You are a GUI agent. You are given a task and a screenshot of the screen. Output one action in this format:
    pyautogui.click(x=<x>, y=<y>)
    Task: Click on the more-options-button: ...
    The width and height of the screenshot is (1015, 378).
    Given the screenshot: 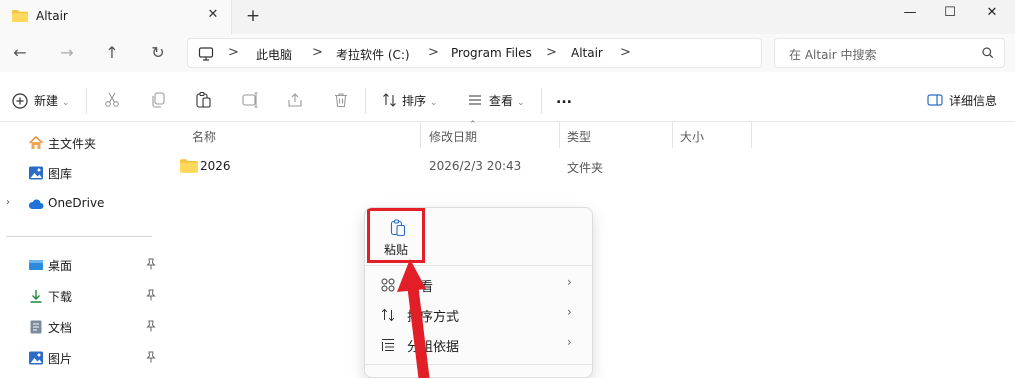 What is the action you would take?
    pyautogui.click(x=564, y=99)
    